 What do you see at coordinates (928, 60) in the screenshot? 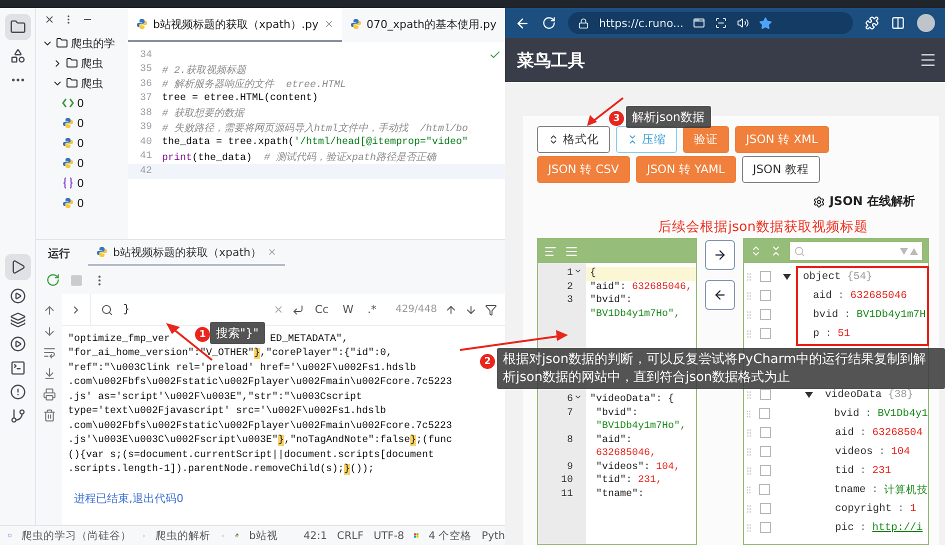
I see `menu-icon` at bounding box center [928, 60].